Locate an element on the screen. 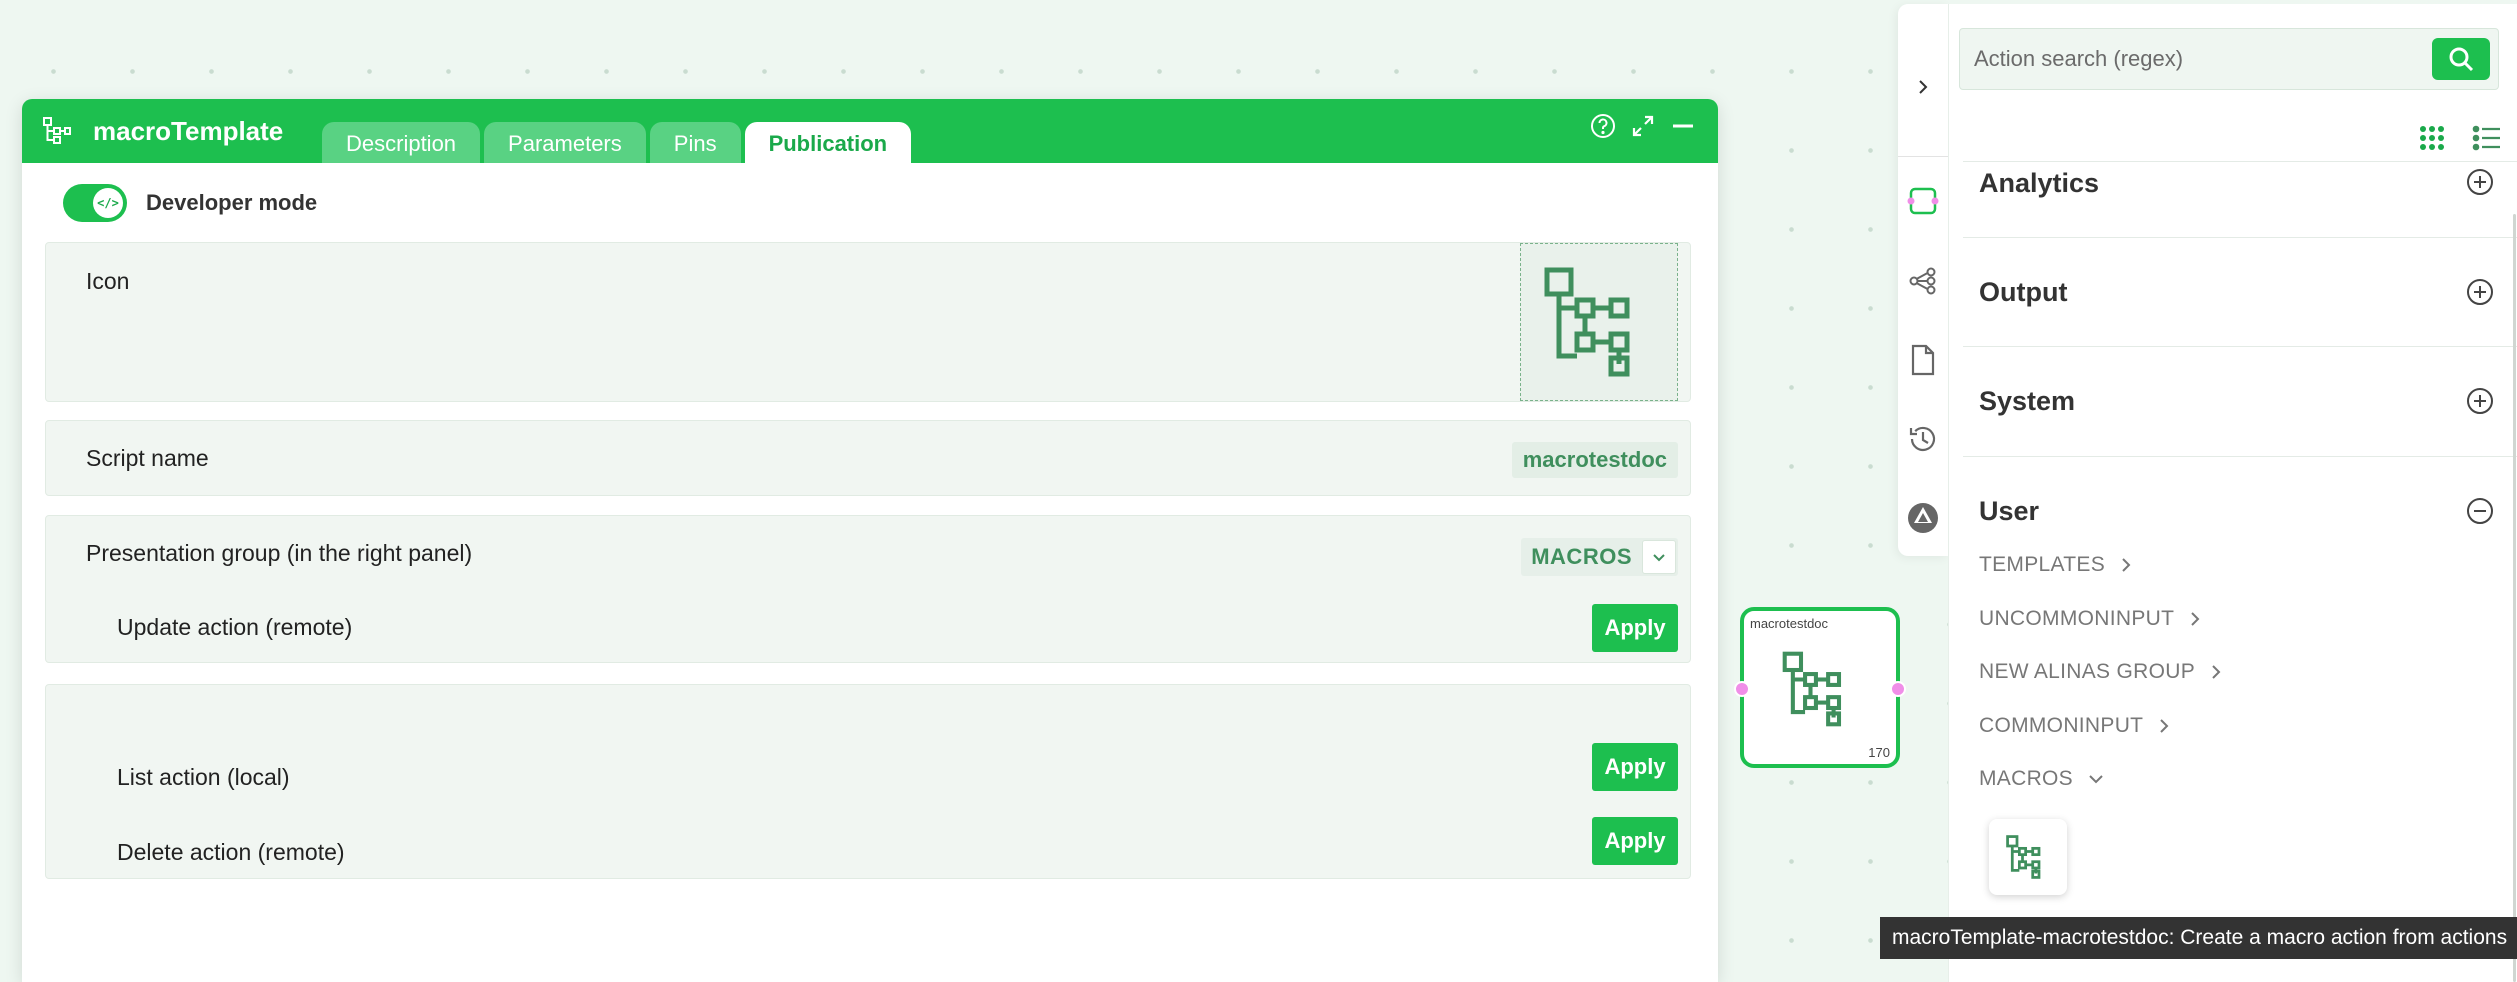 The width and height of the screenshot is (2517, 982). node-icon is located at coordinates (1923, 201).